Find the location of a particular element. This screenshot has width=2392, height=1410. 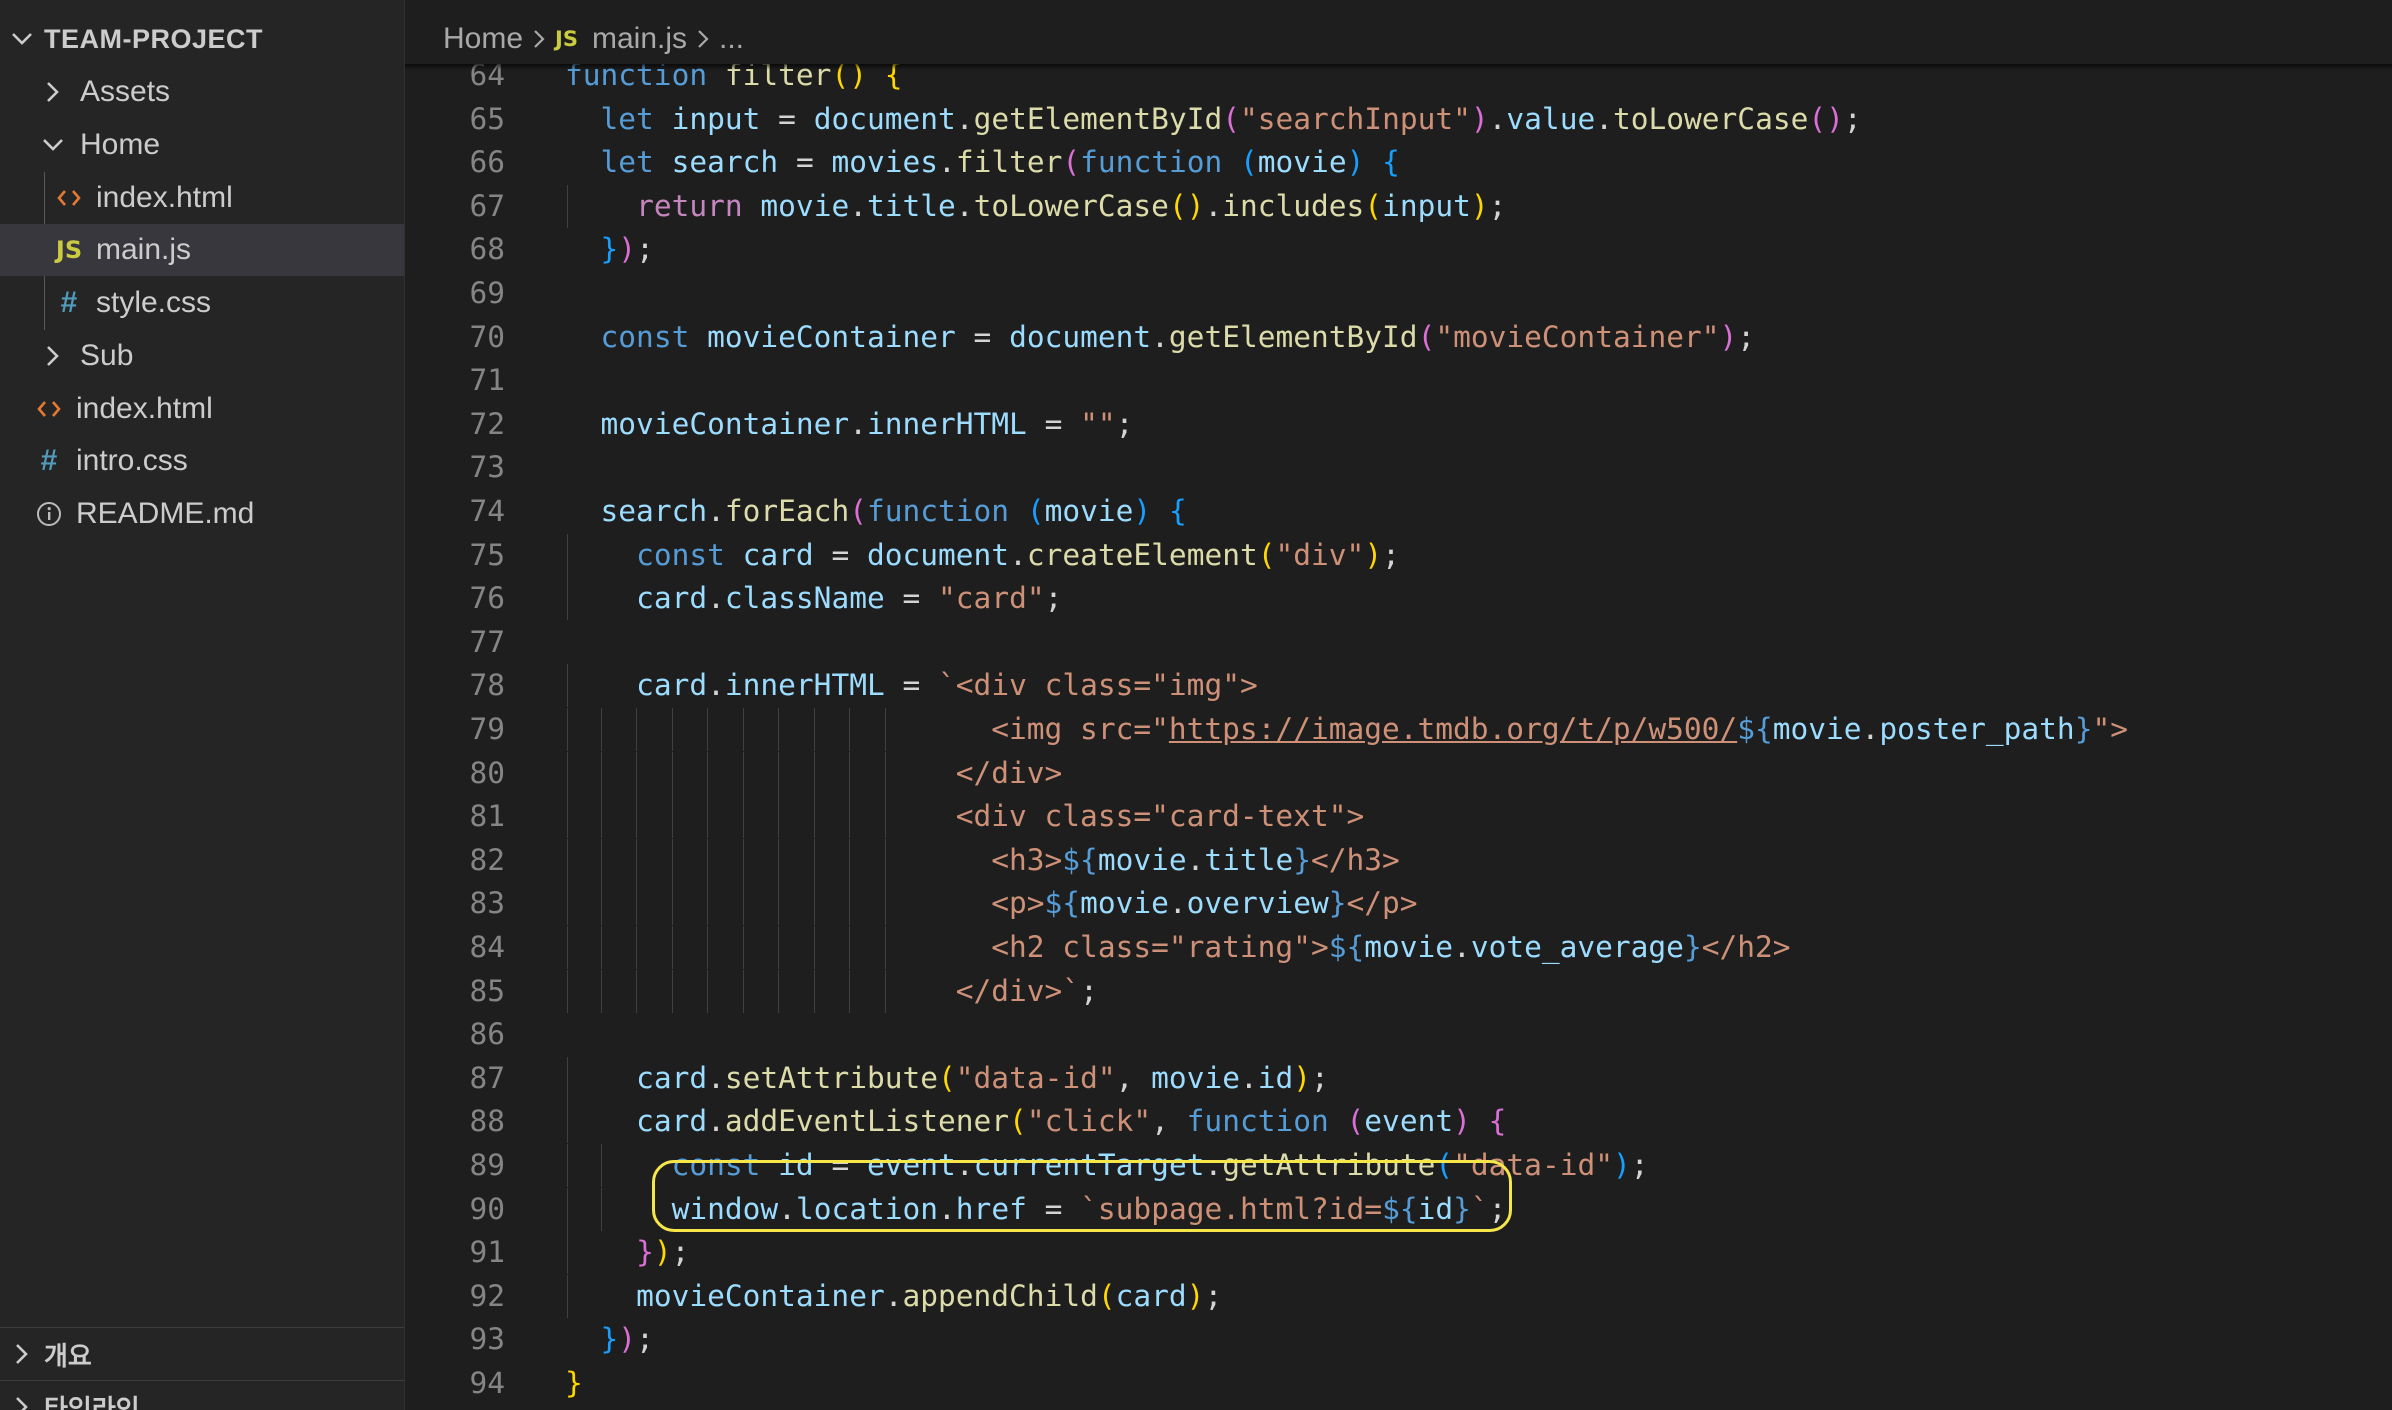

tree-file-style-css: # style.css is located at coordinates (202, 303).